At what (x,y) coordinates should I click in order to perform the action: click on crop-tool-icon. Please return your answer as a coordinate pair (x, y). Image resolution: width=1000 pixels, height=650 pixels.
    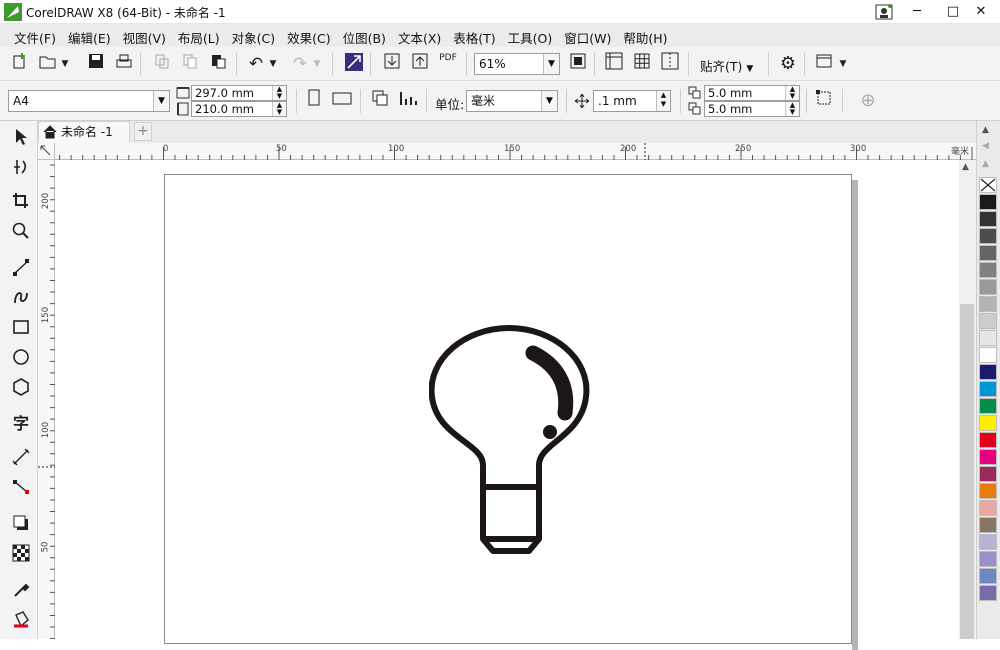
    Looking at the image, I should click on (21, 204).